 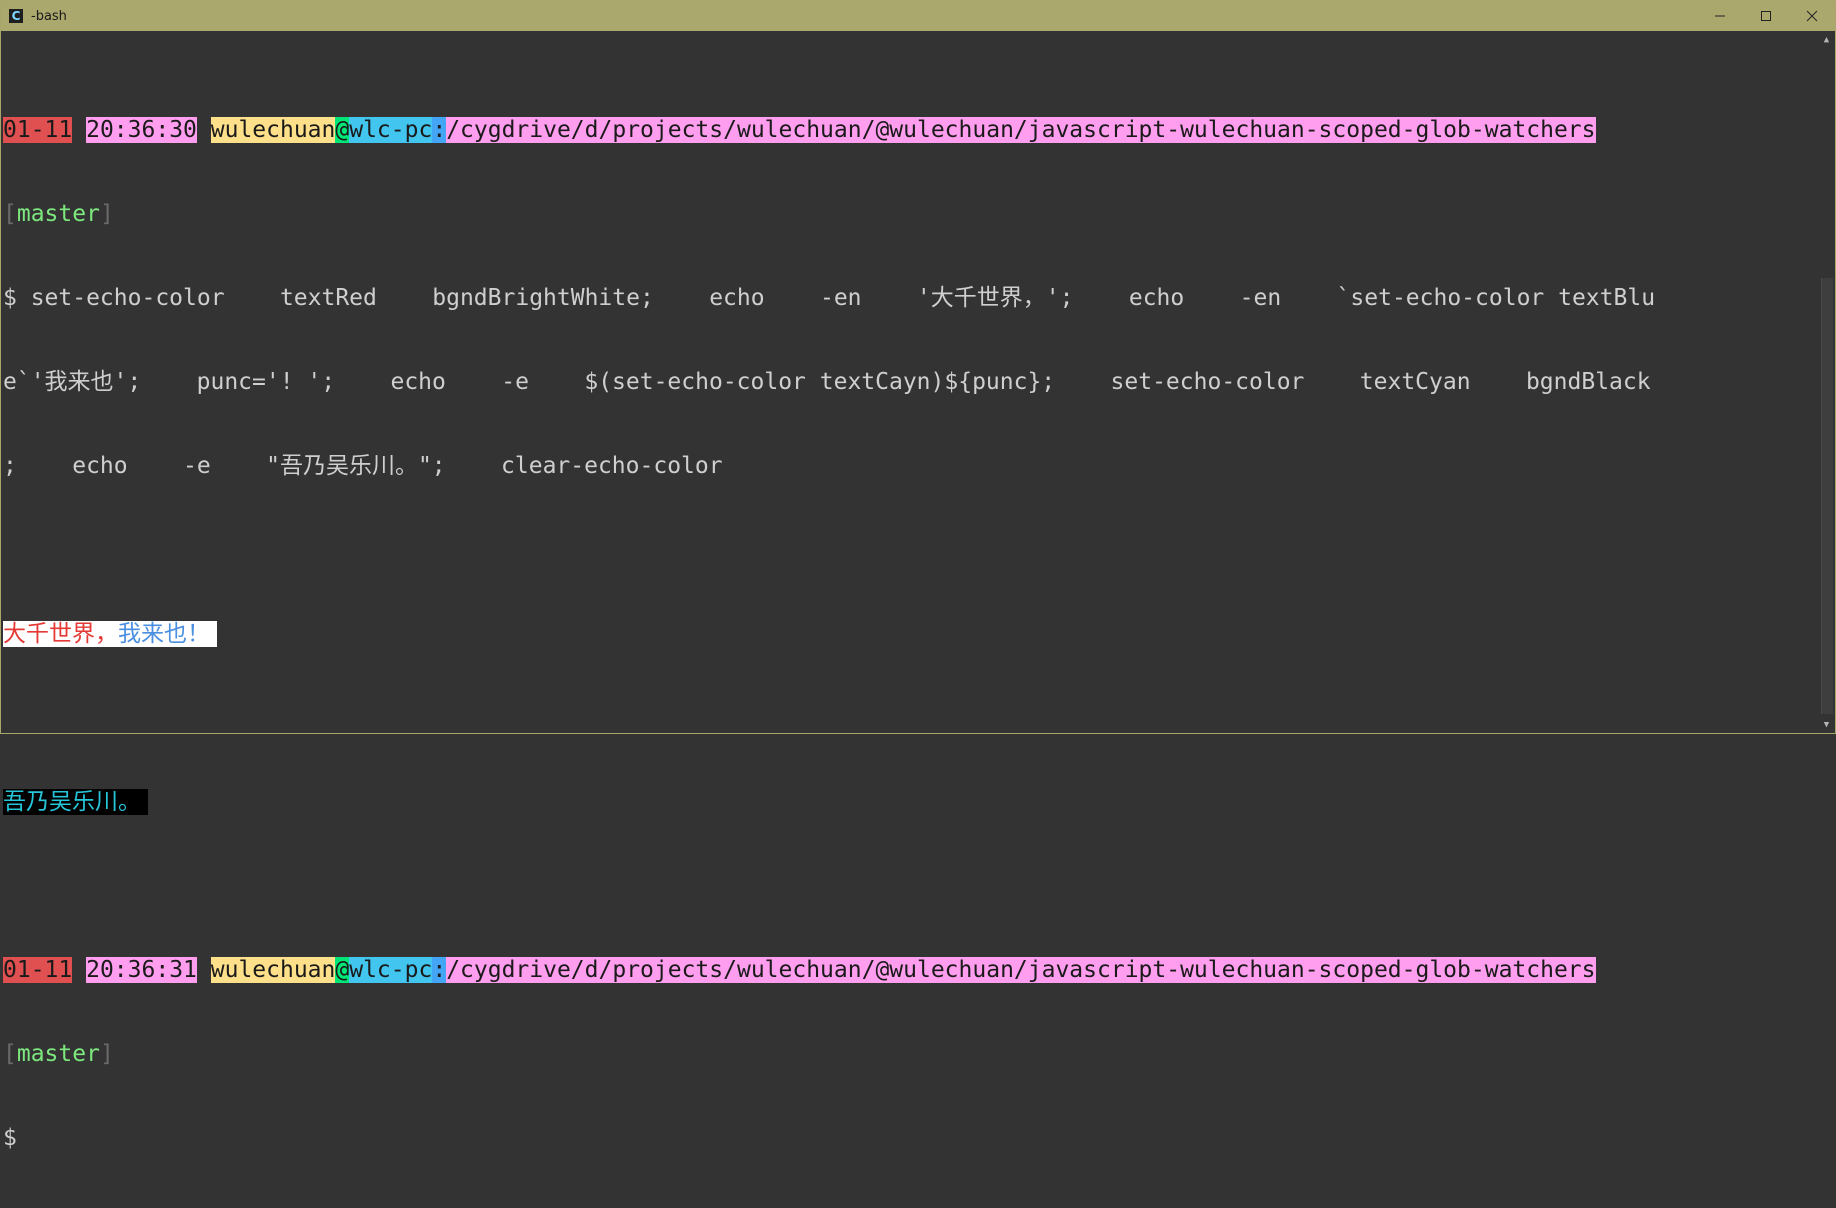 What do you see at coordinates (60, 634) in the screenshot?
I see `output-red-text: 大千世界，` at bounding box center [60, 634].